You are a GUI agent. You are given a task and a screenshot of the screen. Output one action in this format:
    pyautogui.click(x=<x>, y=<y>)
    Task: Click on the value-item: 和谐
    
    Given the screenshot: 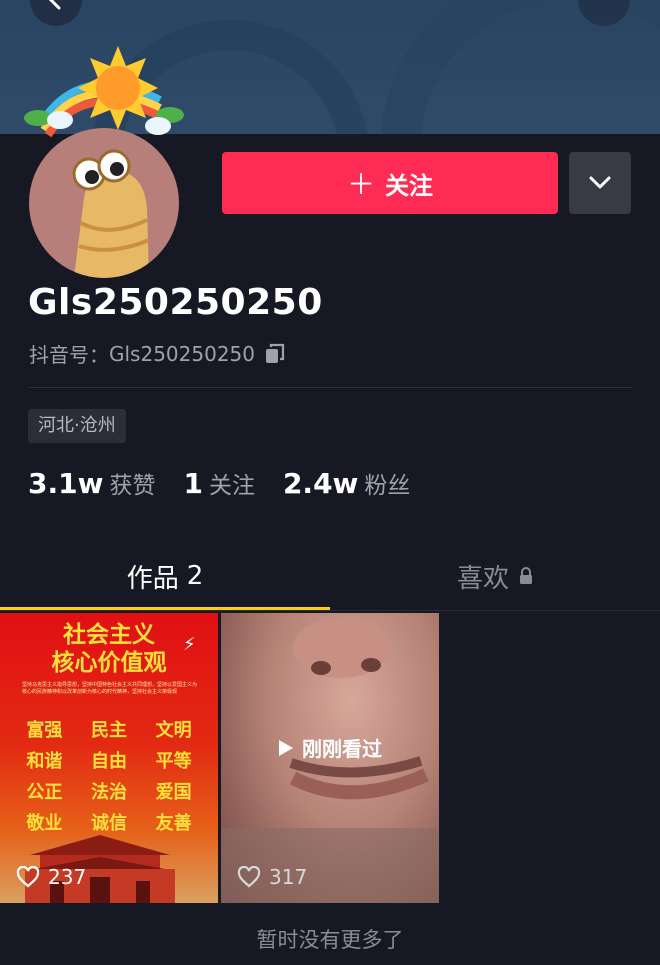 What is the action you would take?
    pyautogui.click(x=44, y=761)
    